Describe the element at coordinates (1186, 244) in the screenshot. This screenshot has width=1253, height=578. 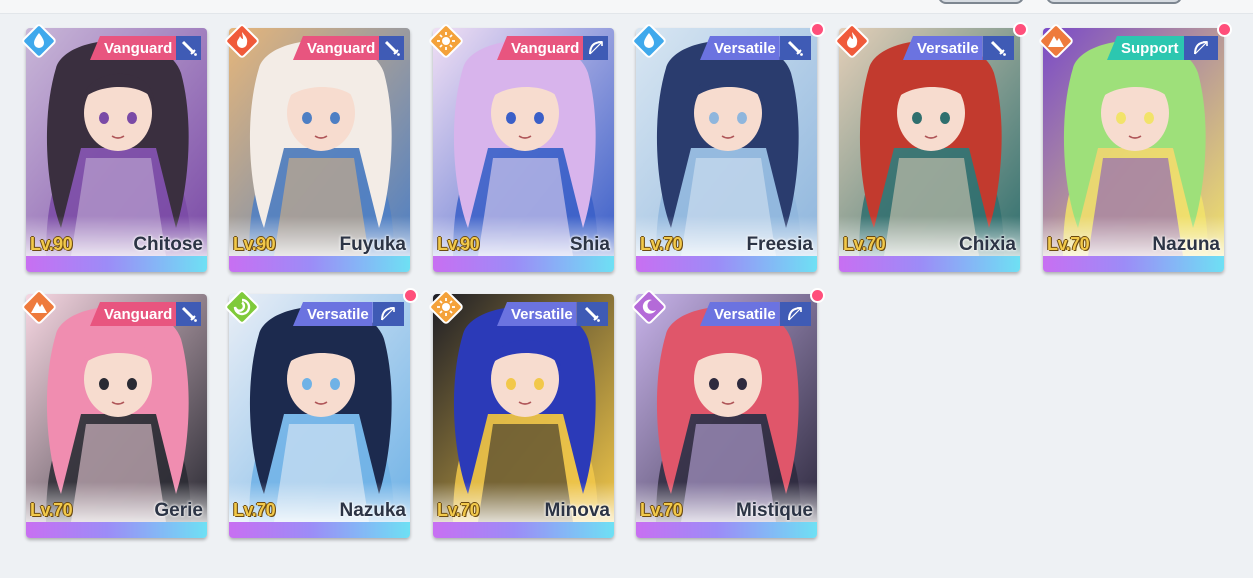
I see `character-name: Nazuna` at that location.